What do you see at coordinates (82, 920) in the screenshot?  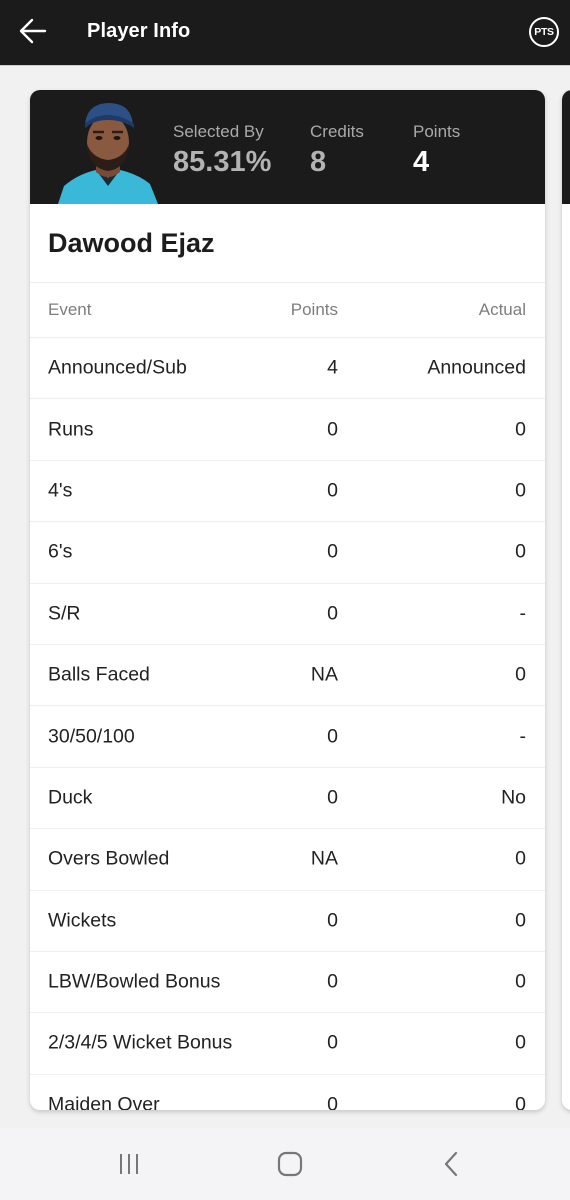 I see `event-cell: Wickets` at bounding box center [82, 920].